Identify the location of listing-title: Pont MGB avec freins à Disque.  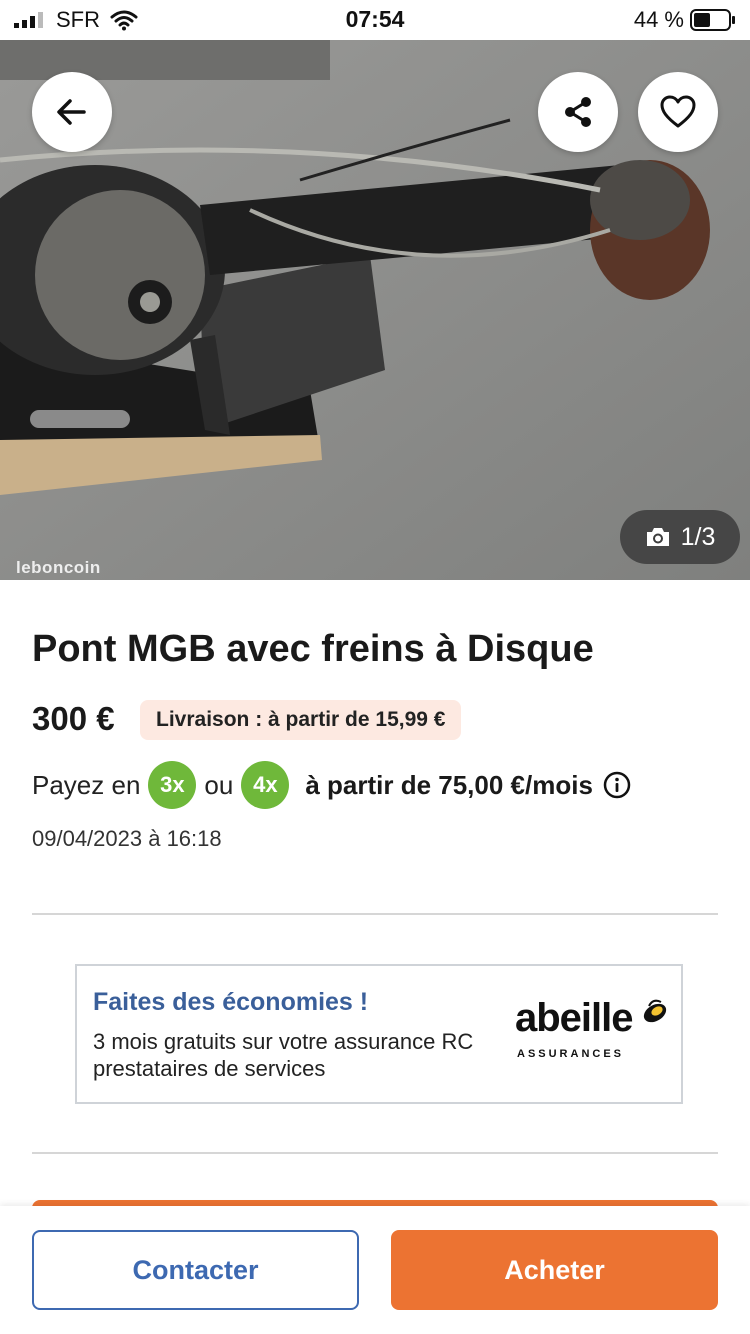
(313, 649).